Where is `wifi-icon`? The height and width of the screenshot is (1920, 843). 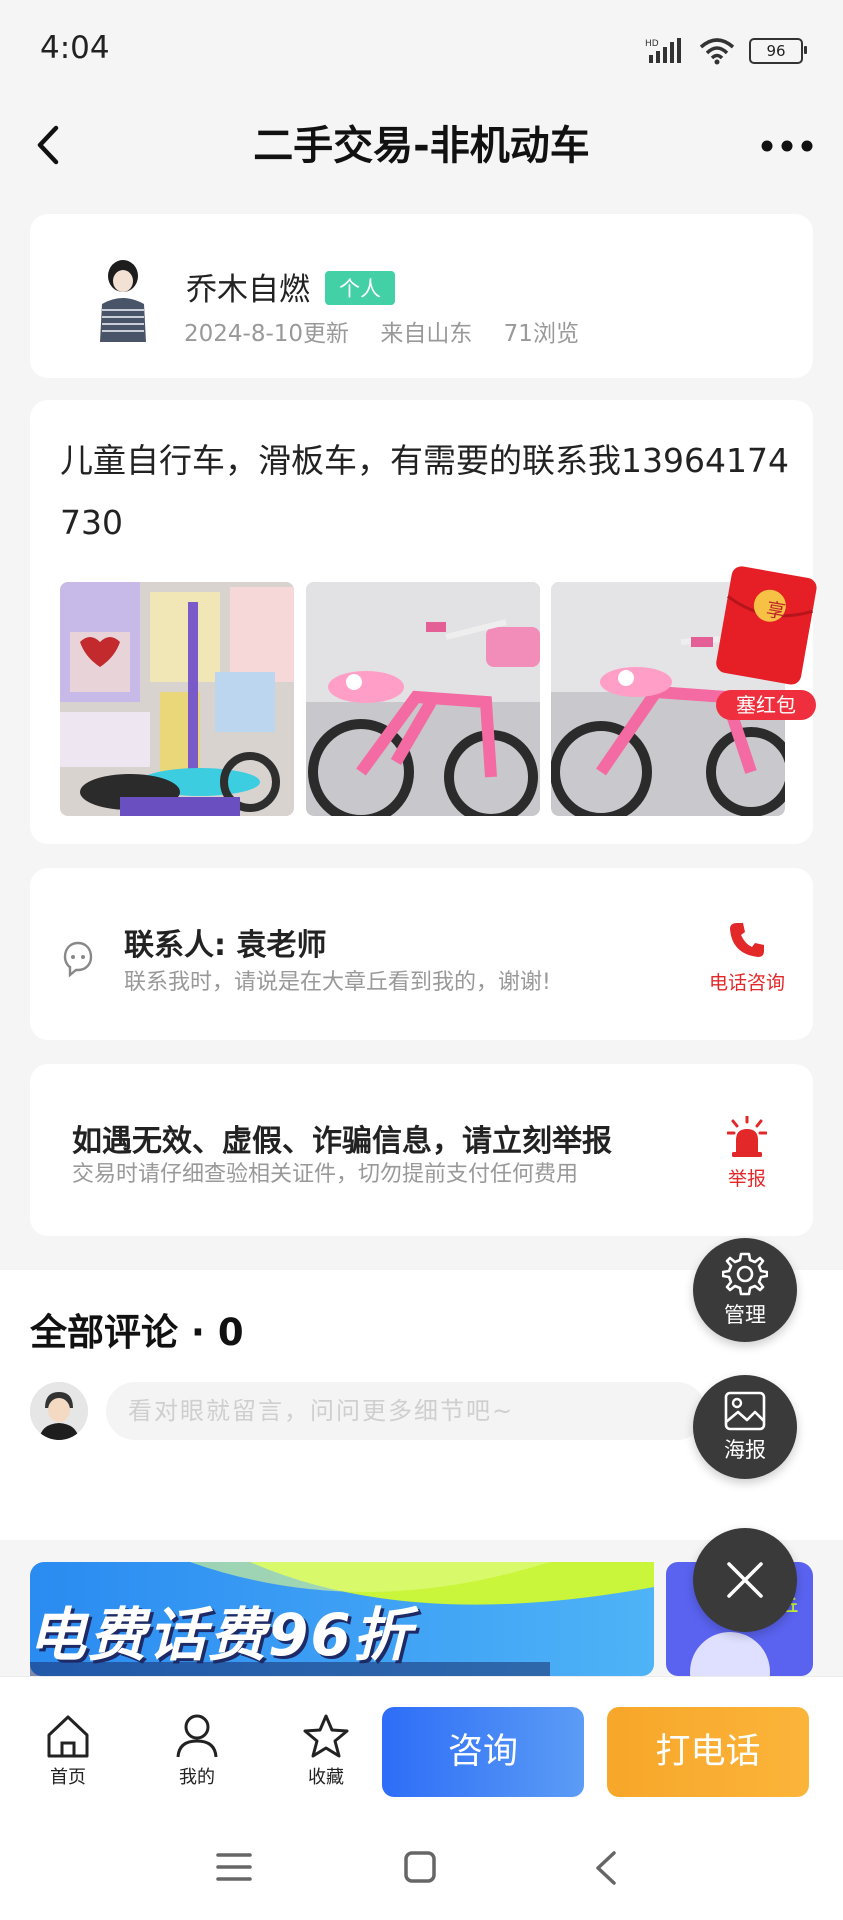
wifi-icon is located at coordinates (717, 51).